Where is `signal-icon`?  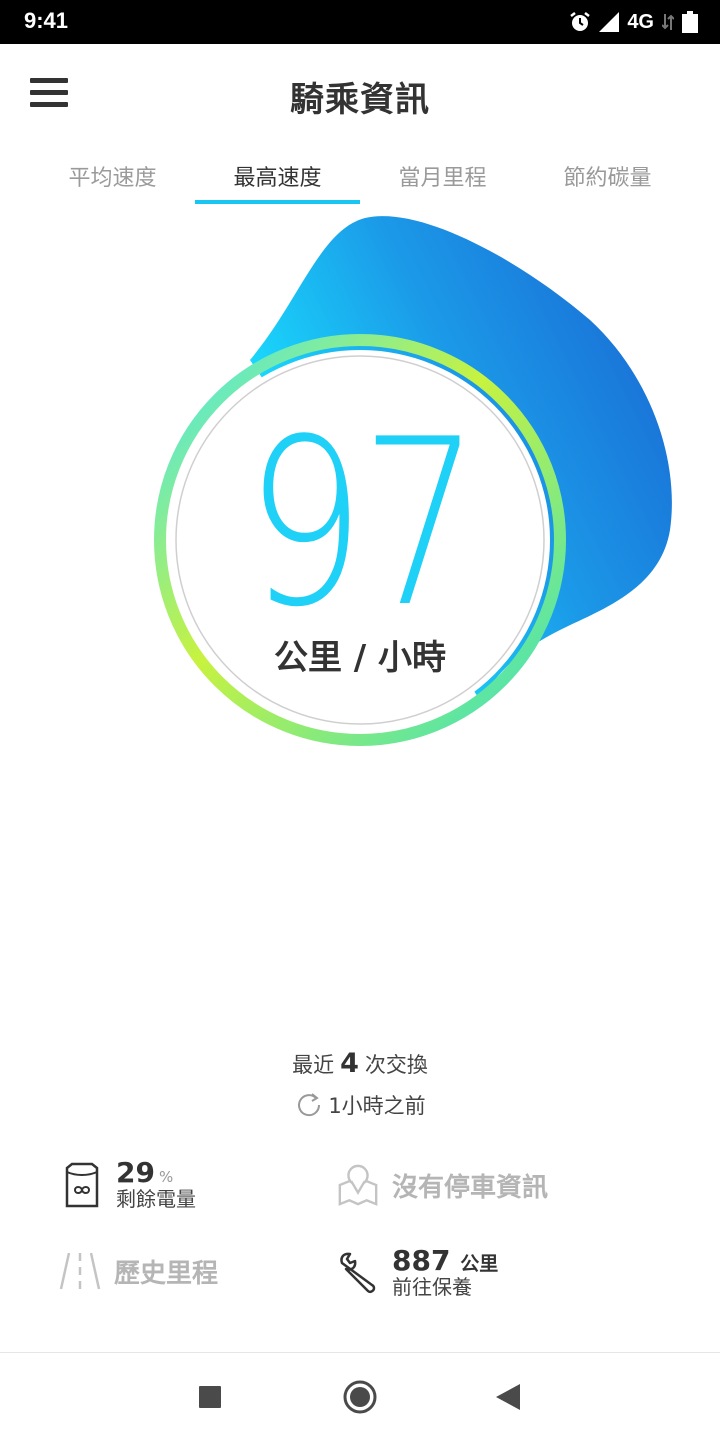
signal-icon is located at coordinates (609, 22).